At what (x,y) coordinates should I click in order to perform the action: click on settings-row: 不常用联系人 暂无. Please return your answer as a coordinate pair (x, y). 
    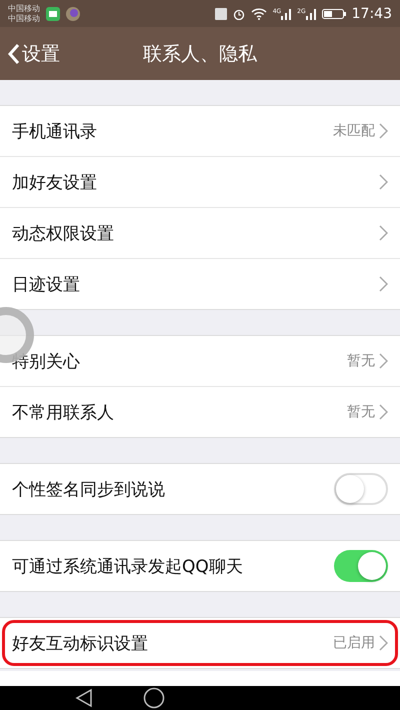
    Looking at the image, I should click on (200, 412).